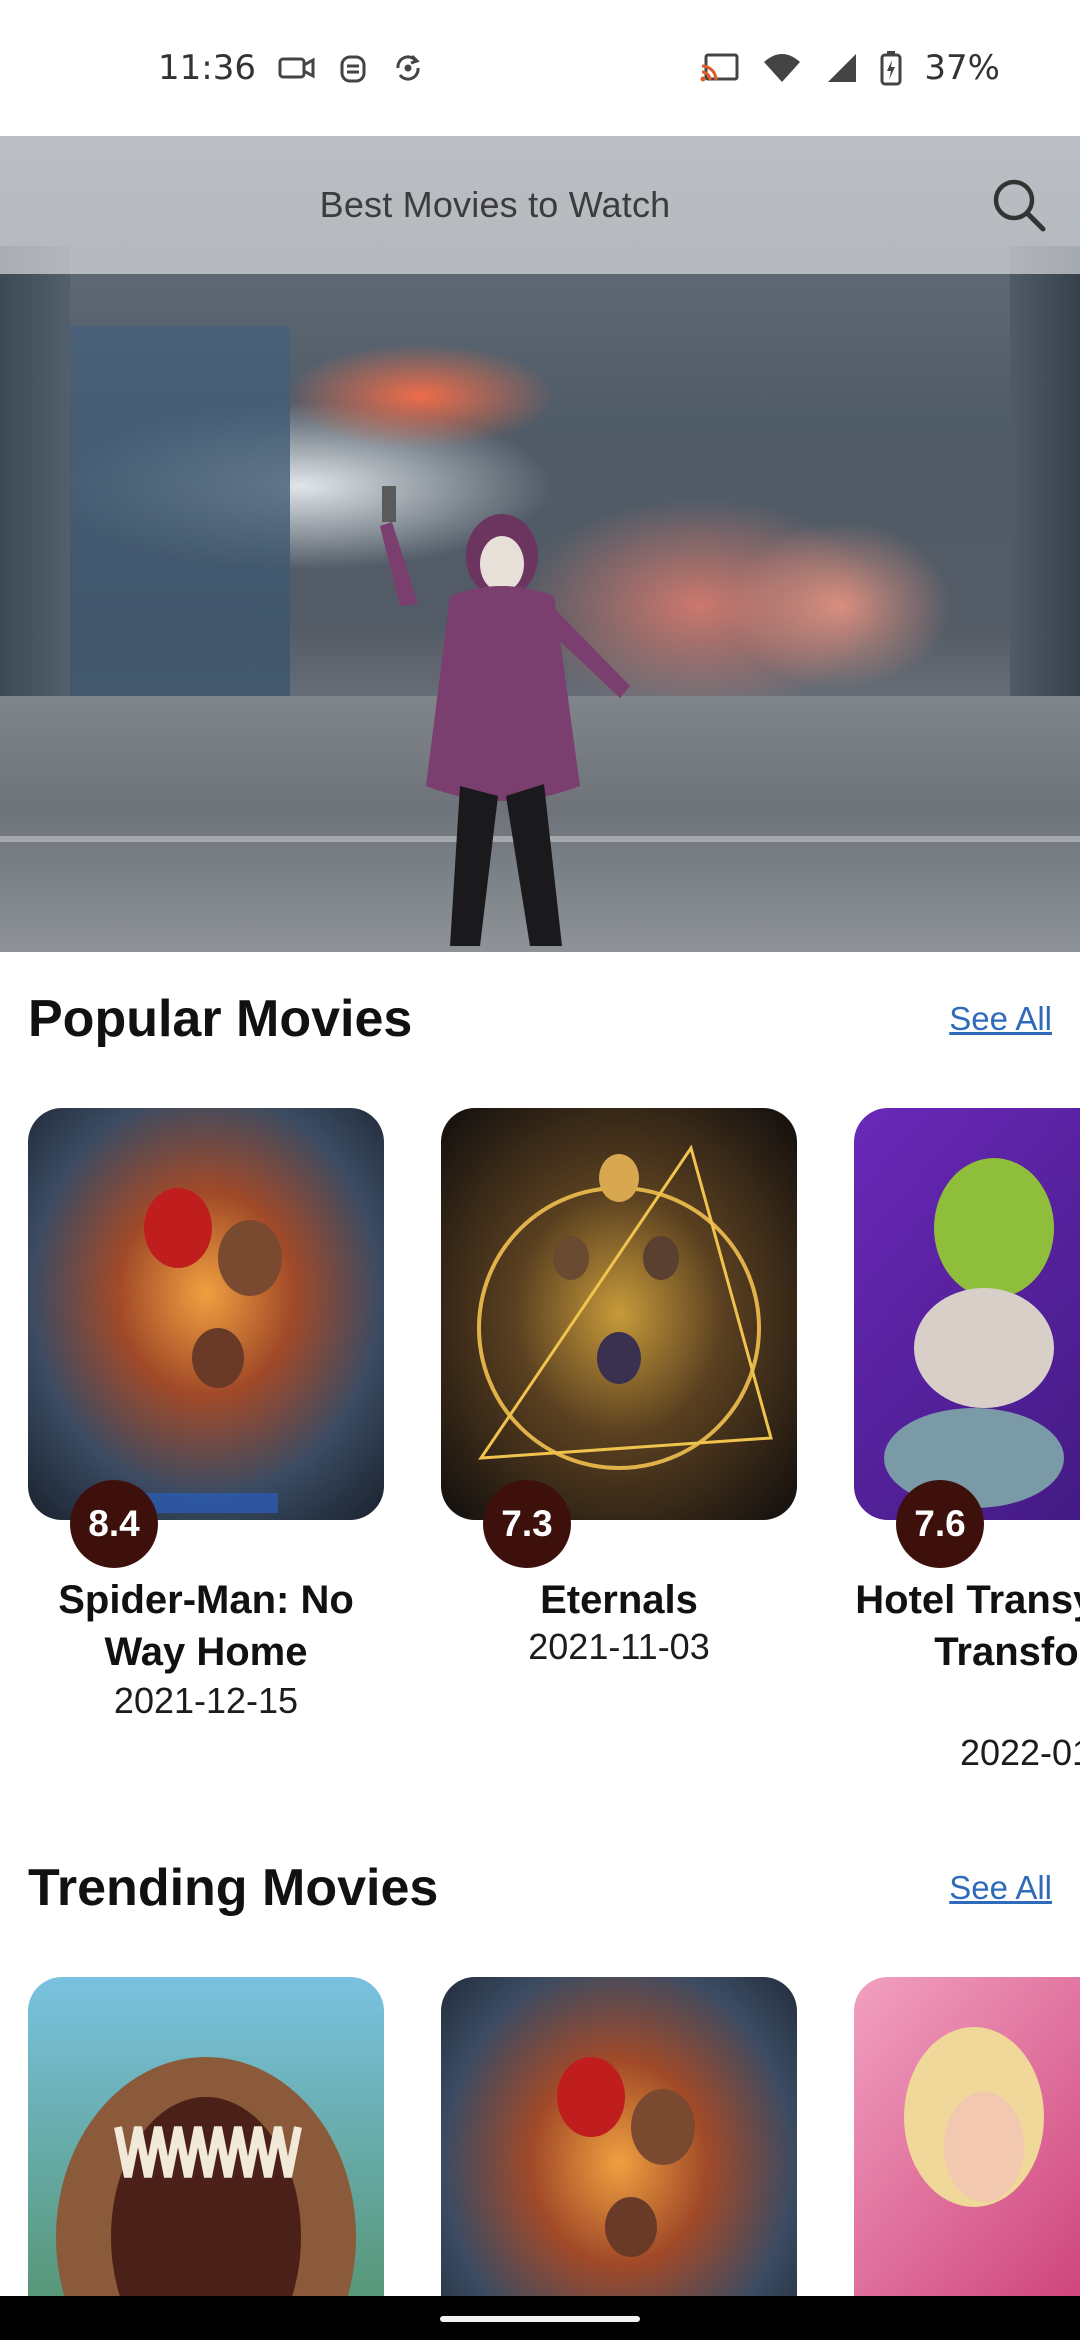 The image size is (1080, 2340). What do you see at coordinates (505, 716) in the screenshot?
I see `hero-person-illustration` at bounding box center [505, 716].